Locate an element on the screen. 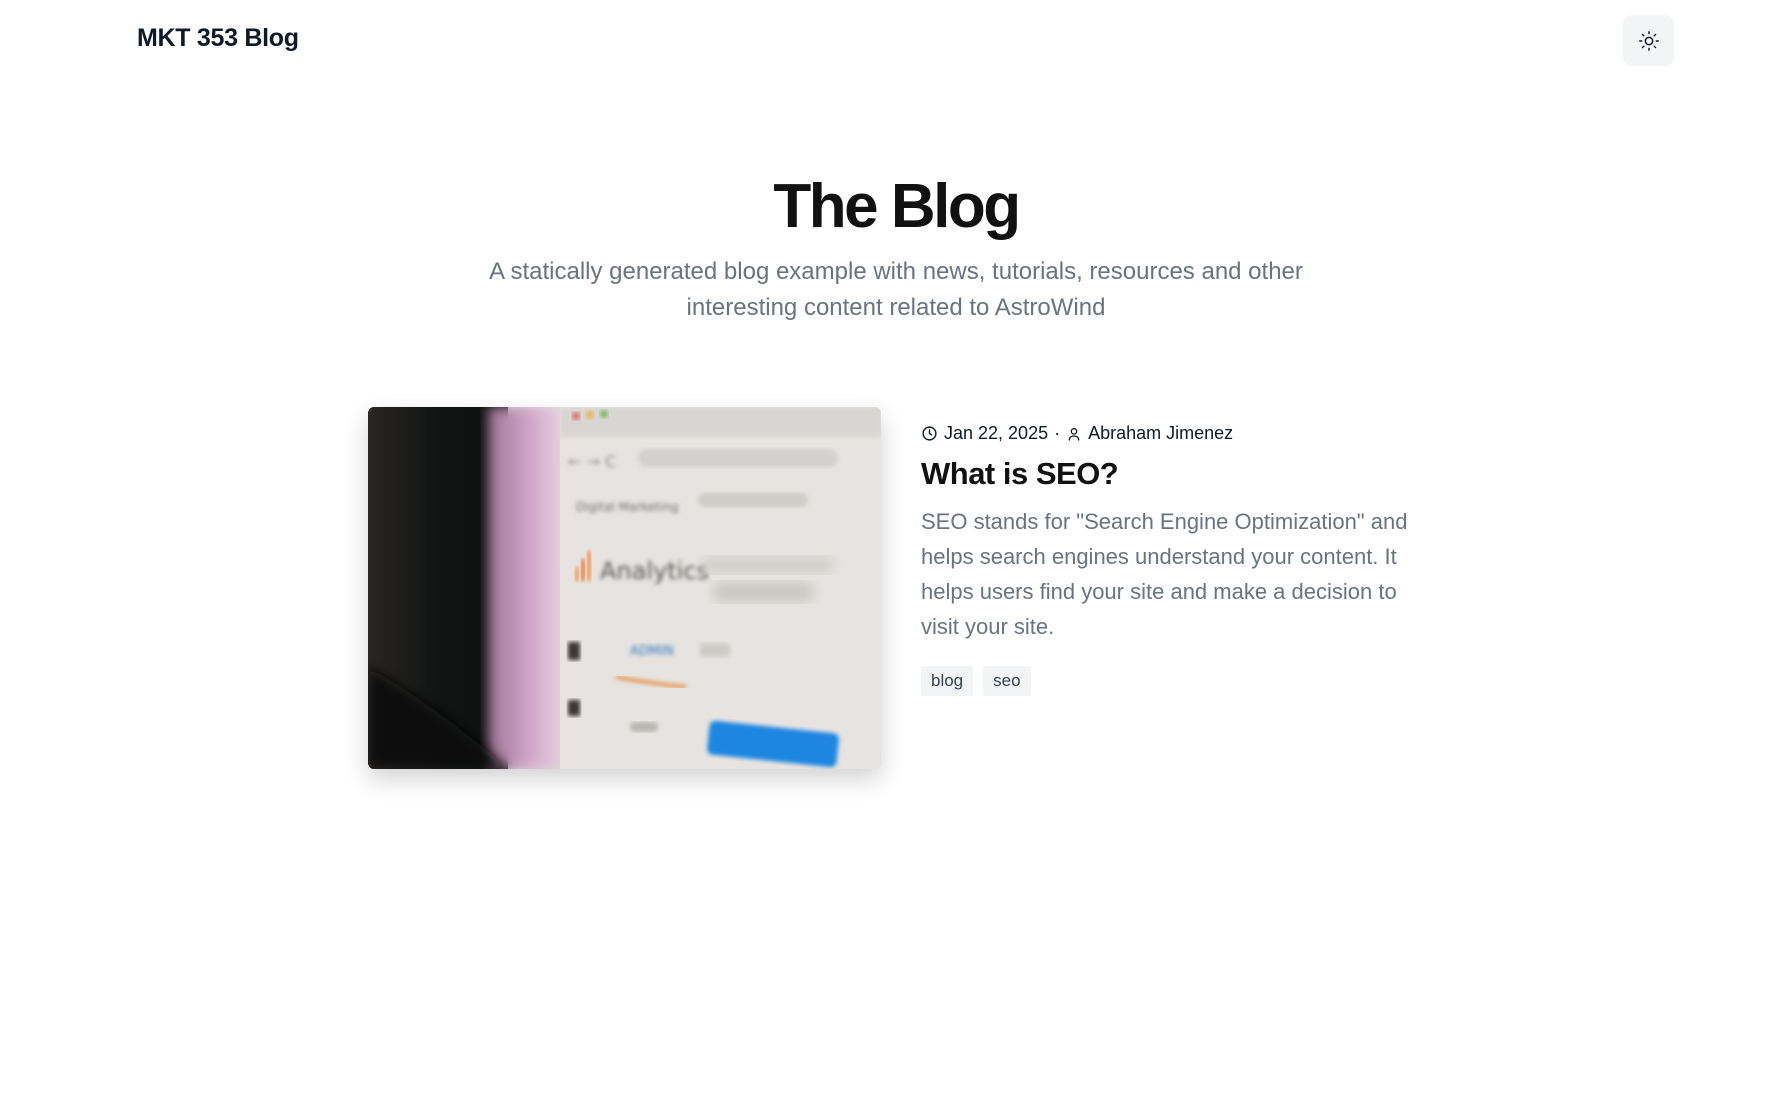 This screenshot has width=1792, height=1101. theme-toggle-button is located at coordinates (1648, 40).